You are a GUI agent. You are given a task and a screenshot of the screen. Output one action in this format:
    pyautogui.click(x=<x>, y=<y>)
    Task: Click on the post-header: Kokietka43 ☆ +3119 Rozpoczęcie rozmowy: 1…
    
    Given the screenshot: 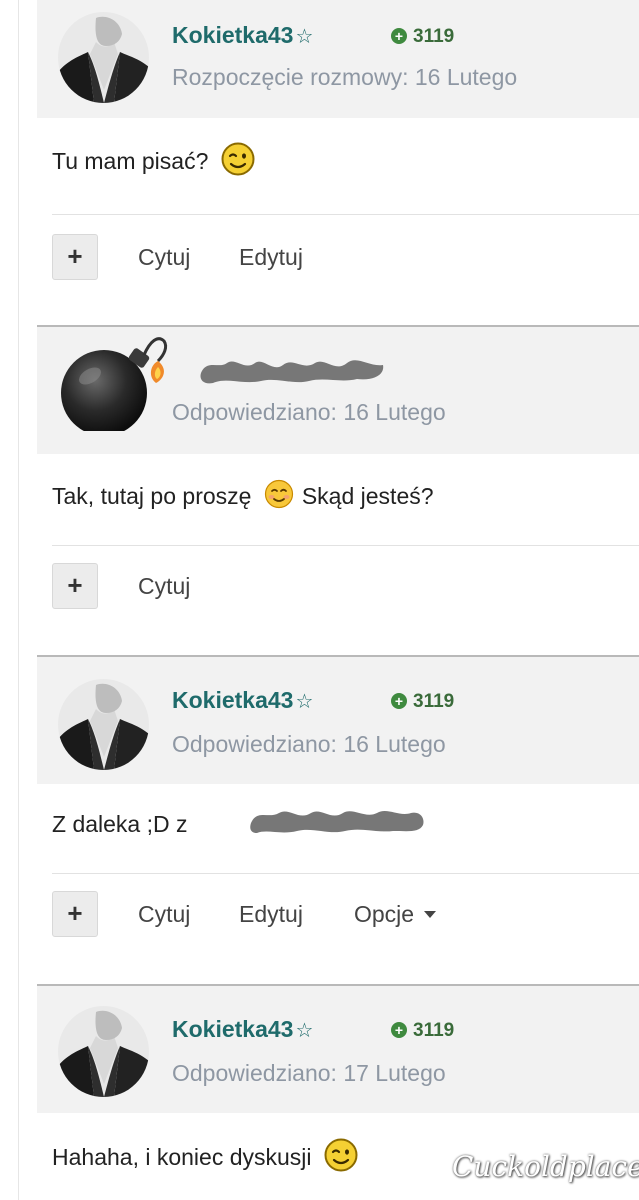 What is the action you would take?
    pyautogui.click(x=338, y=59)
    